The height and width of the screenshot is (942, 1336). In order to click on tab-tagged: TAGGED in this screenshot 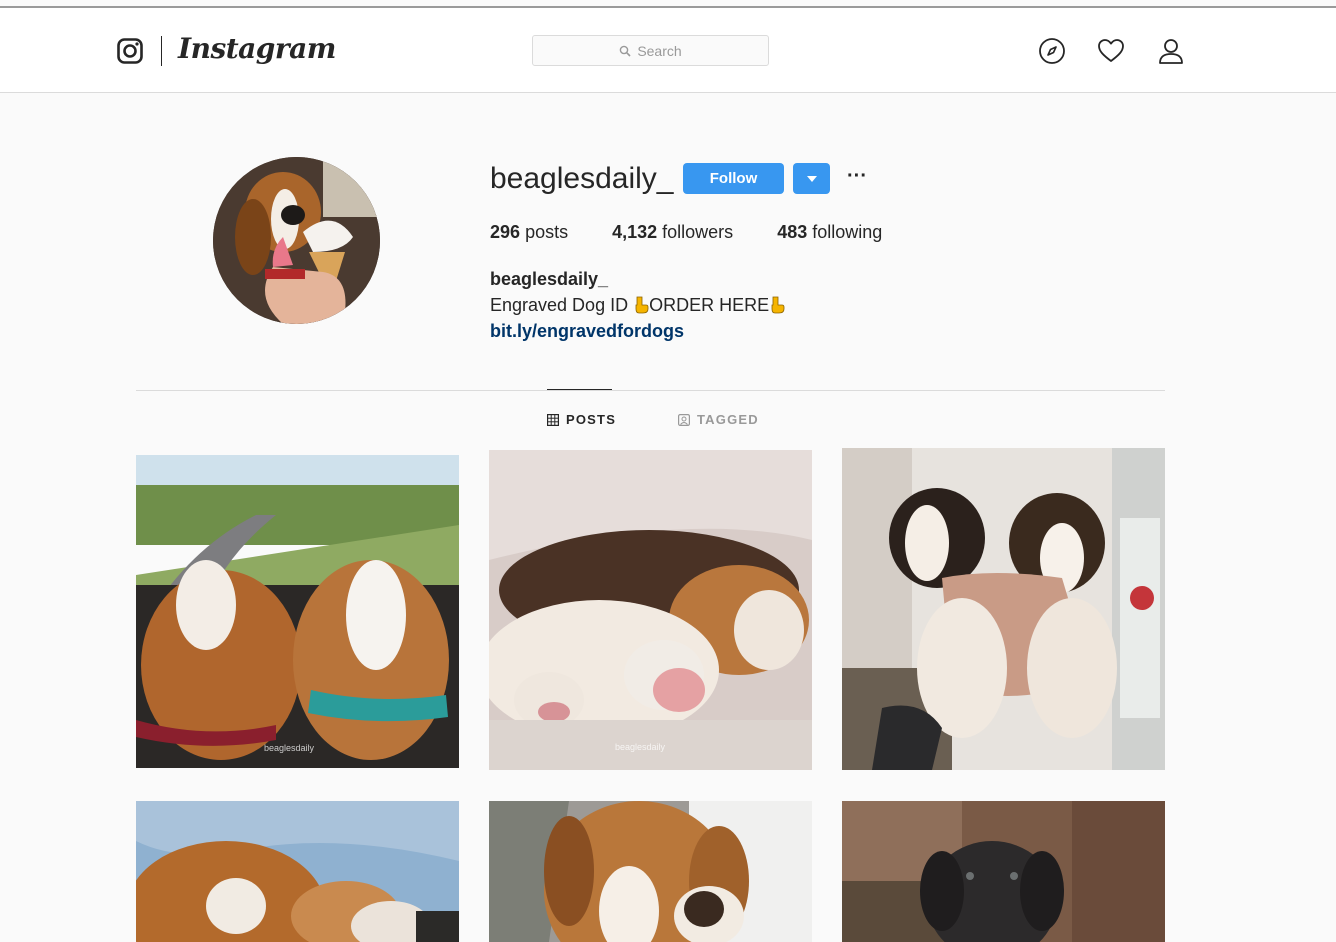, I will do `click(718, 419)`.